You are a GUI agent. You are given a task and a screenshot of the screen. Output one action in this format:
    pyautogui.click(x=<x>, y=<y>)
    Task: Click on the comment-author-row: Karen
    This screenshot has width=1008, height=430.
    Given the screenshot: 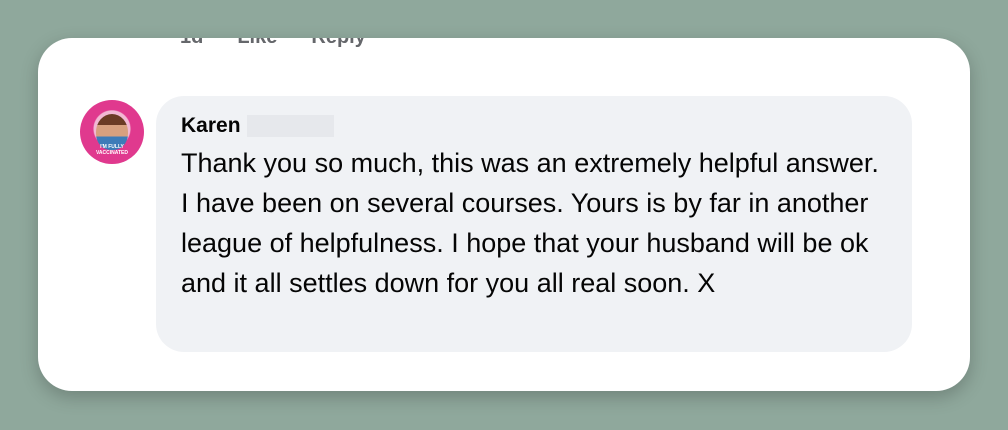 What is the action you would take?
    pyautogui.click(x=257, y=126)
    